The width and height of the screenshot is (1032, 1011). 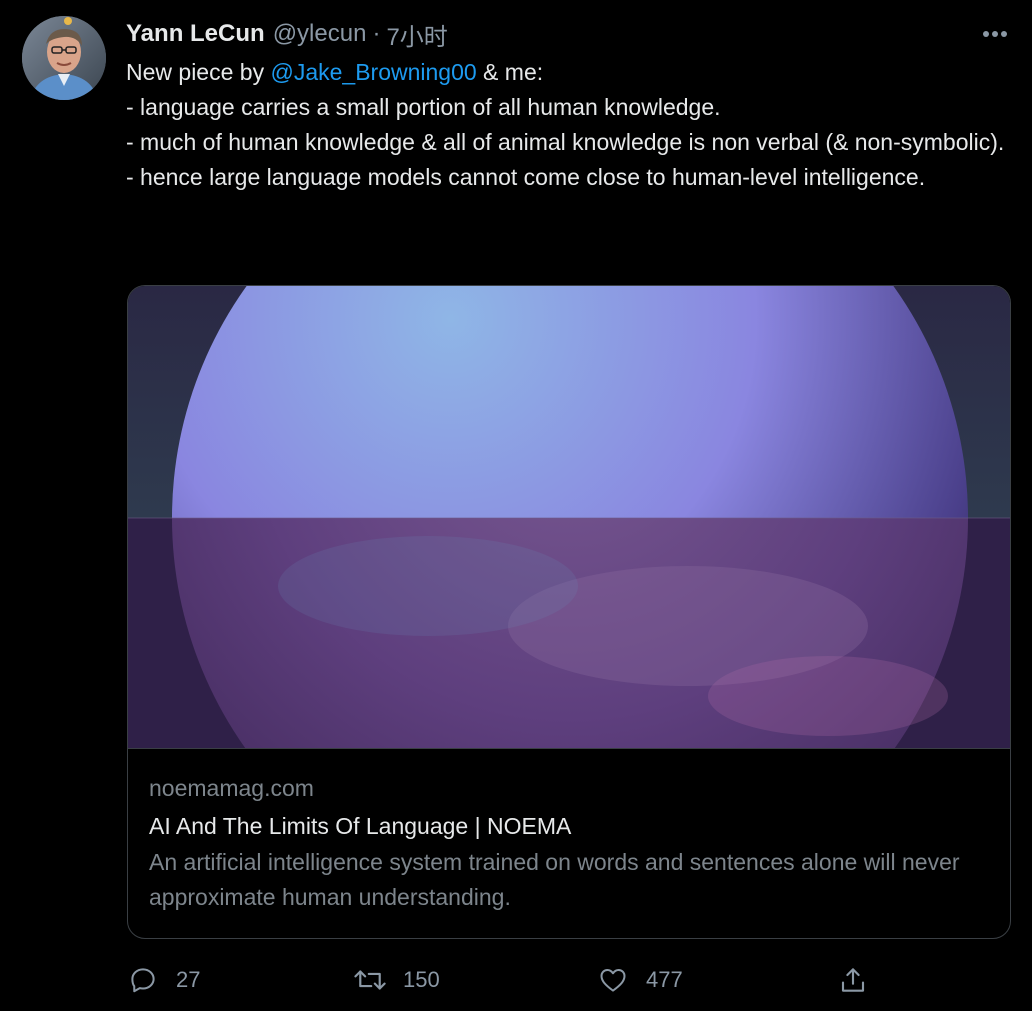 I want to click on like-button: 477, so click(x=639, y=980).